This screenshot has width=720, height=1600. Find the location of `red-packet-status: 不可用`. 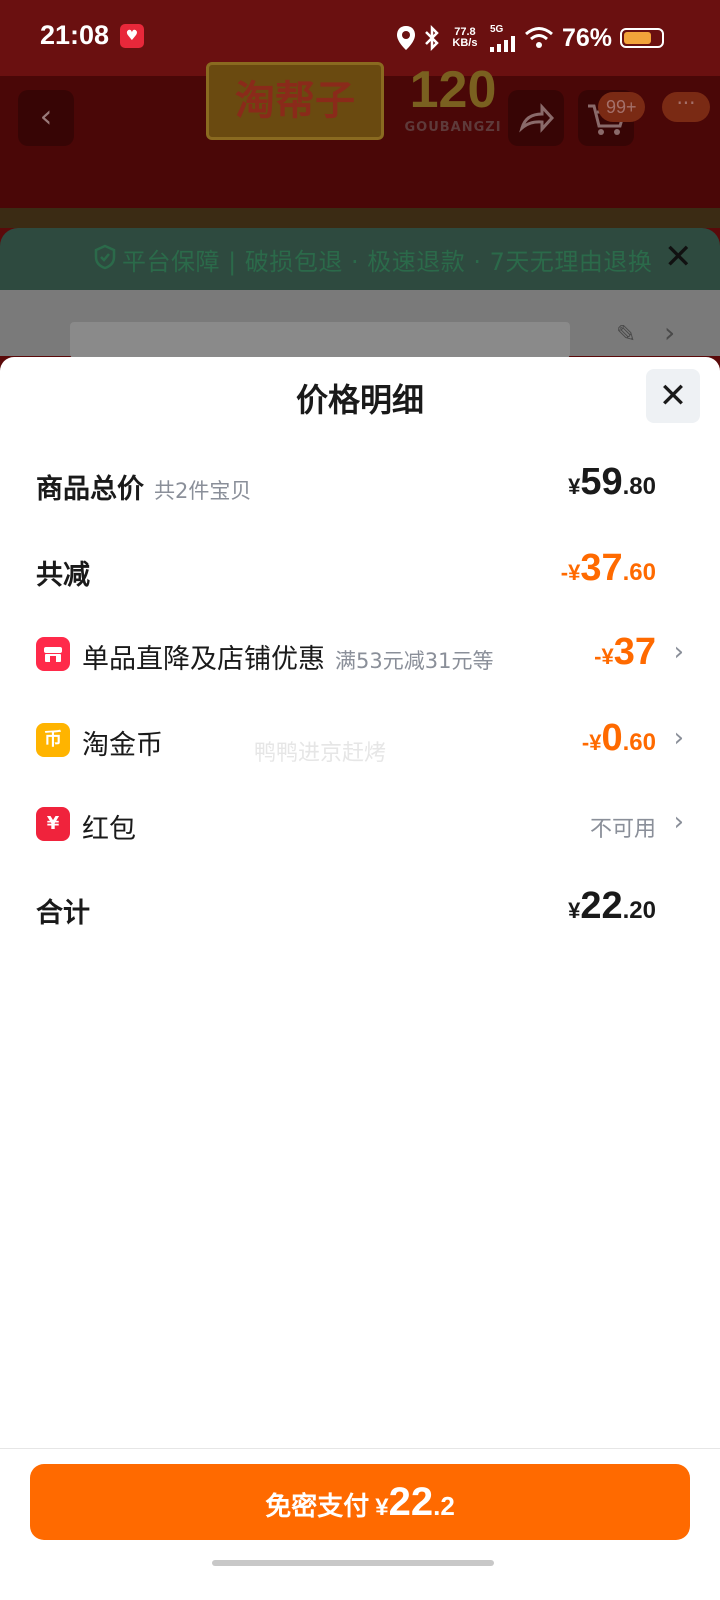

red-packet-status: 不可用 is located at coordinates (622, 829).